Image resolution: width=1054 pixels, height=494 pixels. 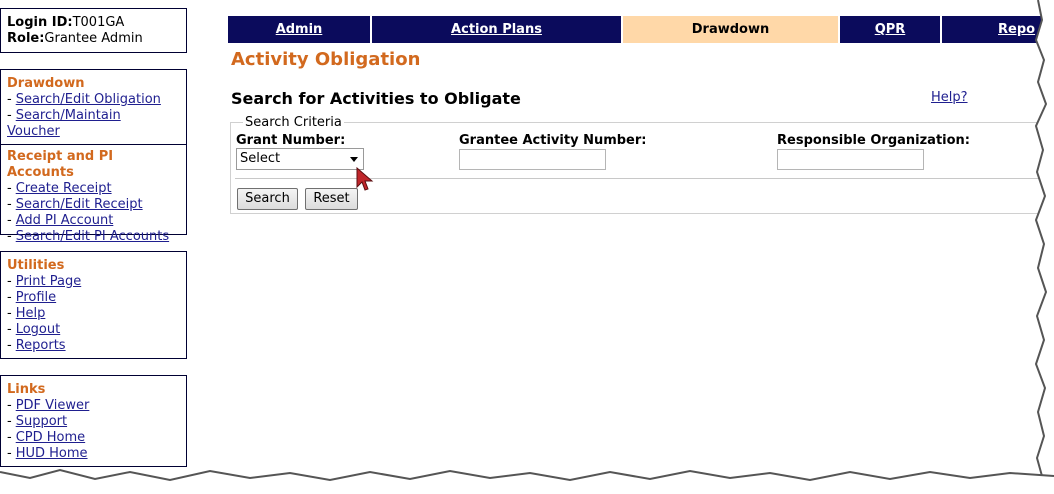 What do you see at coordinates (38, 329) in the screenshot?
I see `logout-link: Logout` at bounding box center [38, 329].